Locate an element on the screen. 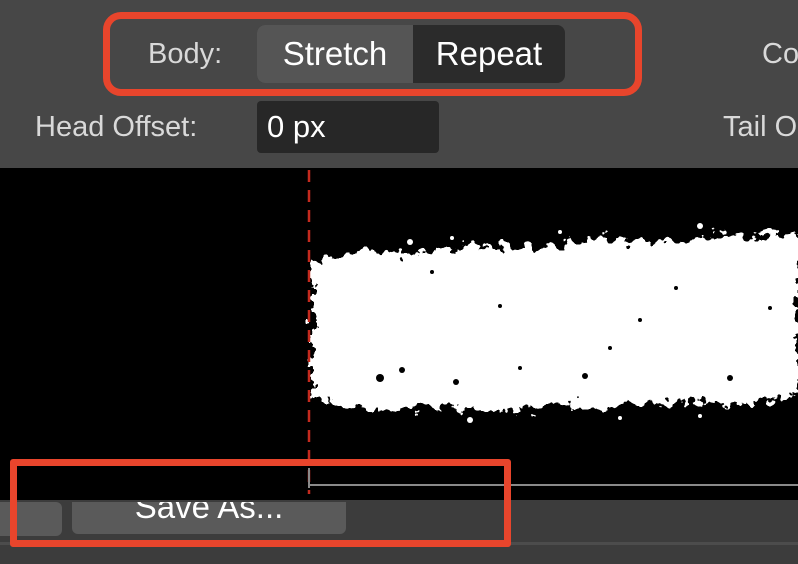  highlight-body-mode is located at coordinates (372, 54).